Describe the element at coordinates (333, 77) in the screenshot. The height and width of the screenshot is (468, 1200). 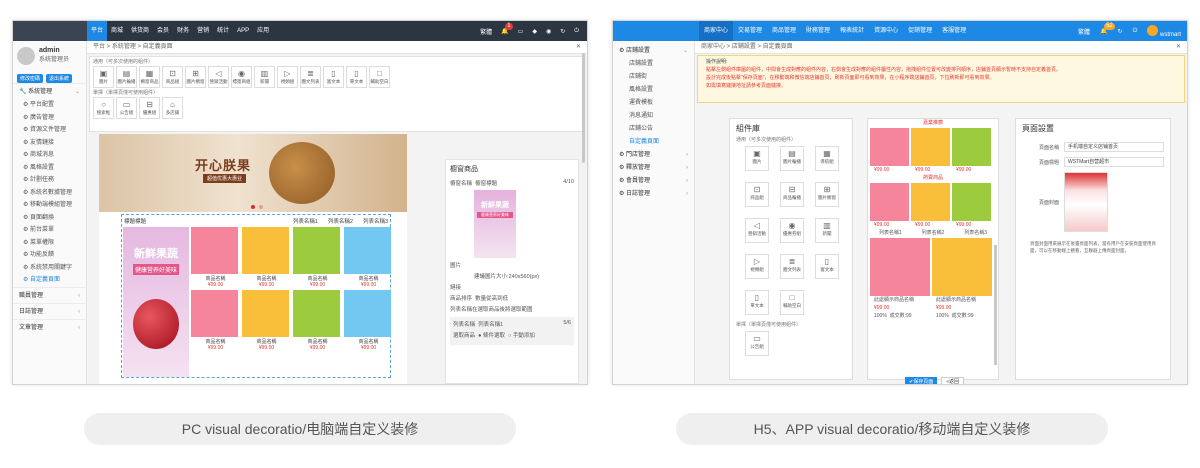
I see `widget-item: ▯ 富文本` at that location.